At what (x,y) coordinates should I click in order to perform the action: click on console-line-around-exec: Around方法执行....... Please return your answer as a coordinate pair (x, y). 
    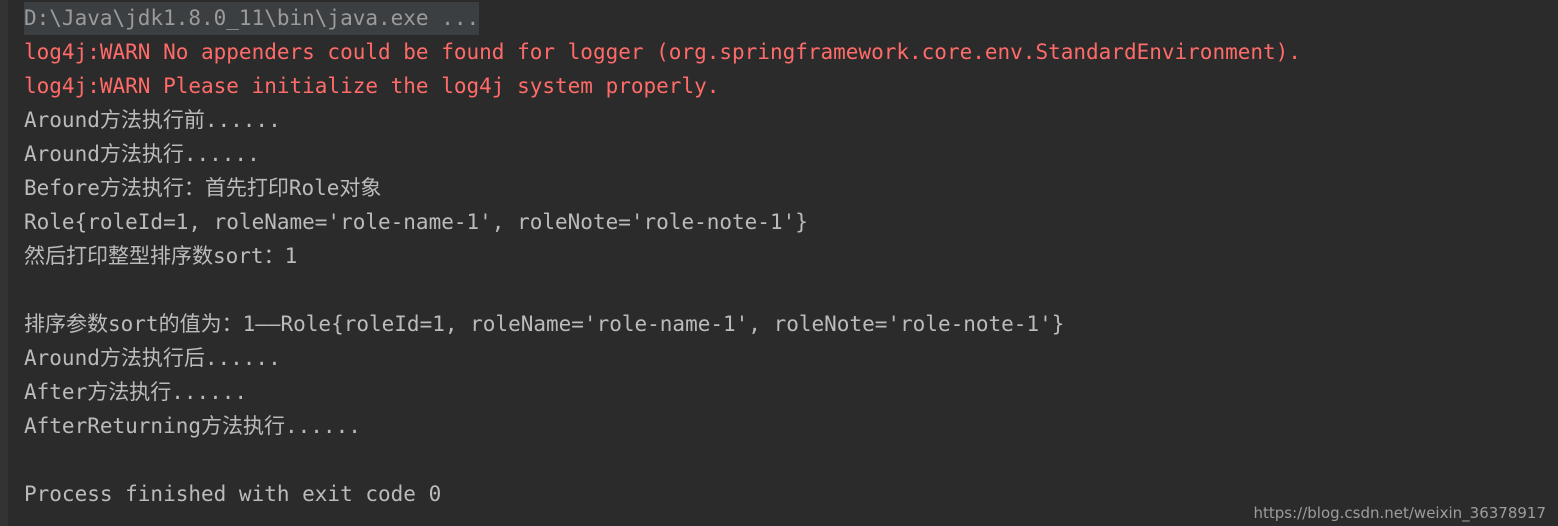
    Looking at the image, I should click on (142, 154).